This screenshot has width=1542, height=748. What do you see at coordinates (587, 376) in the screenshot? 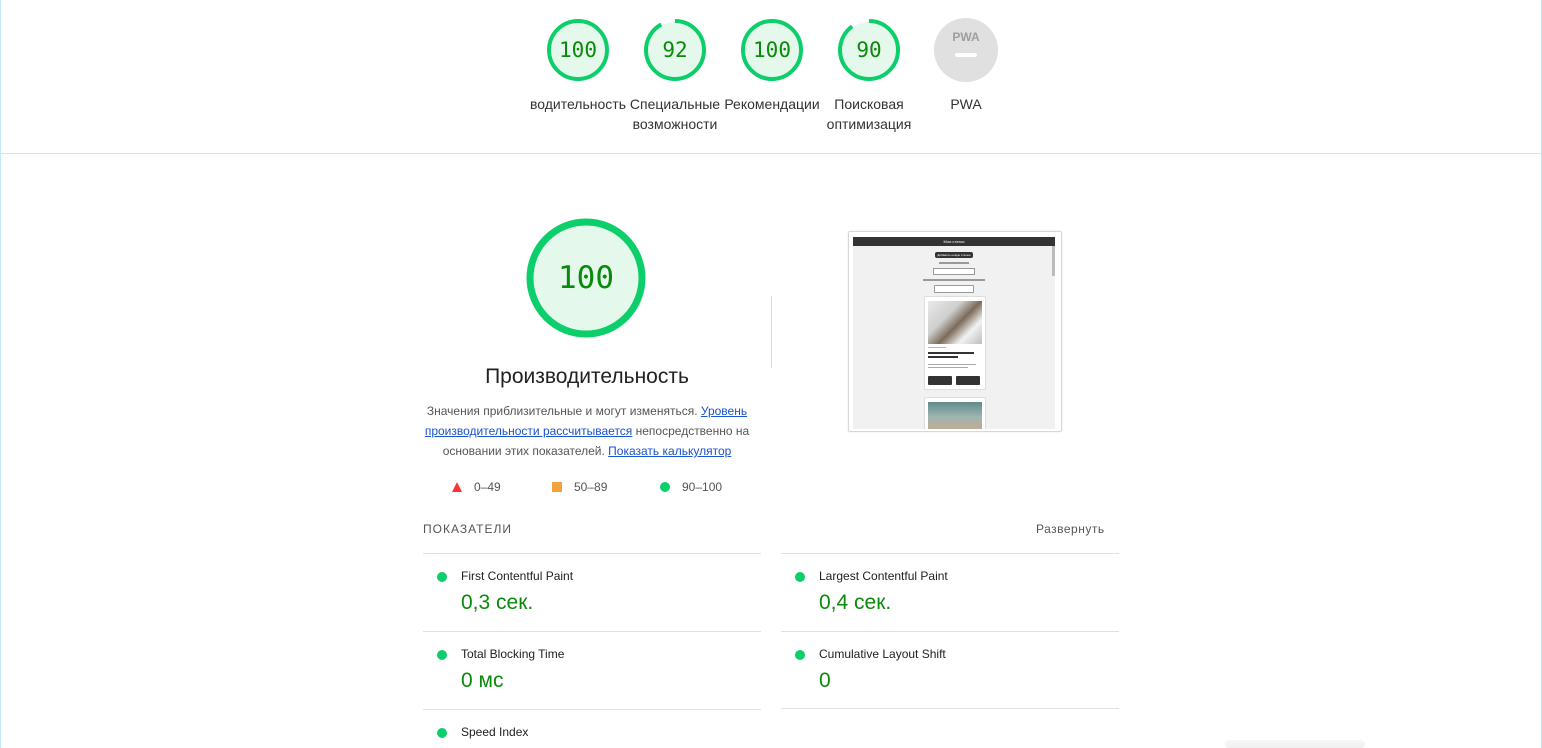
I see `performance-title: Производительность` at bounding box center [587, 376].